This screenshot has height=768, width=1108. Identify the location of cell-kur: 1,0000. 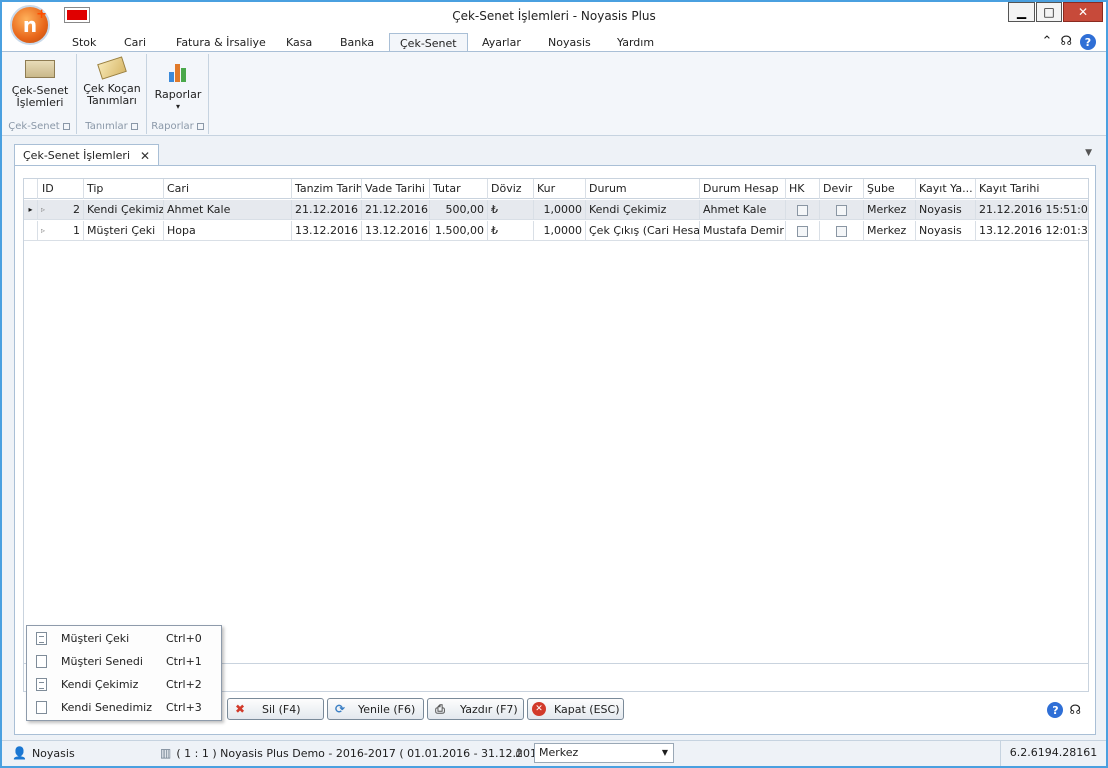
(560, 210).